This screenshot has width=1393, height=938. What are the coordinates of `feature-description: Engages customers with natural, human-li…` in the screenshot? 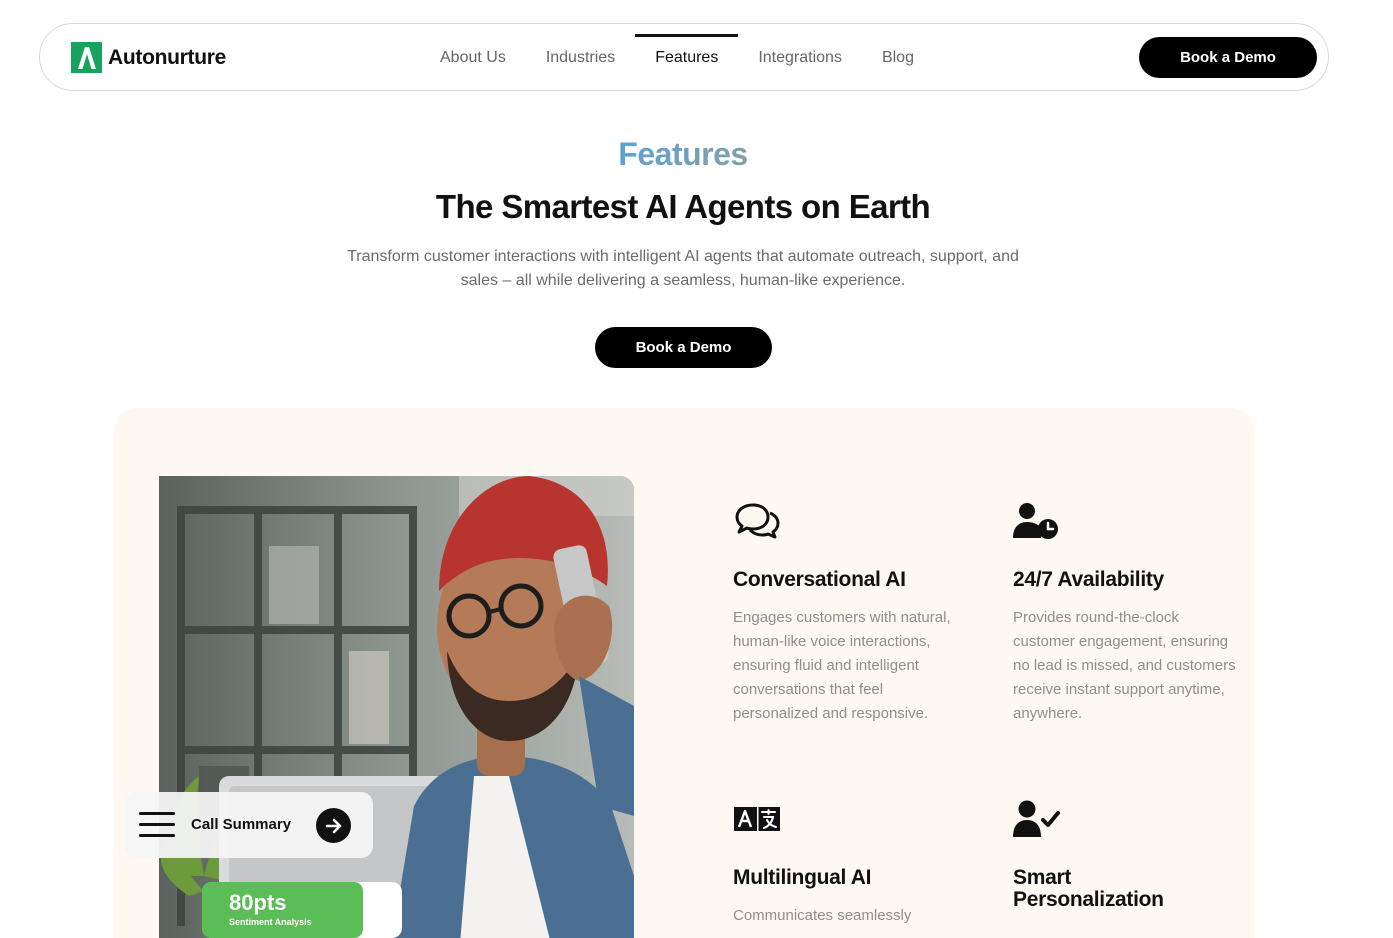 It's located at (842, 665).